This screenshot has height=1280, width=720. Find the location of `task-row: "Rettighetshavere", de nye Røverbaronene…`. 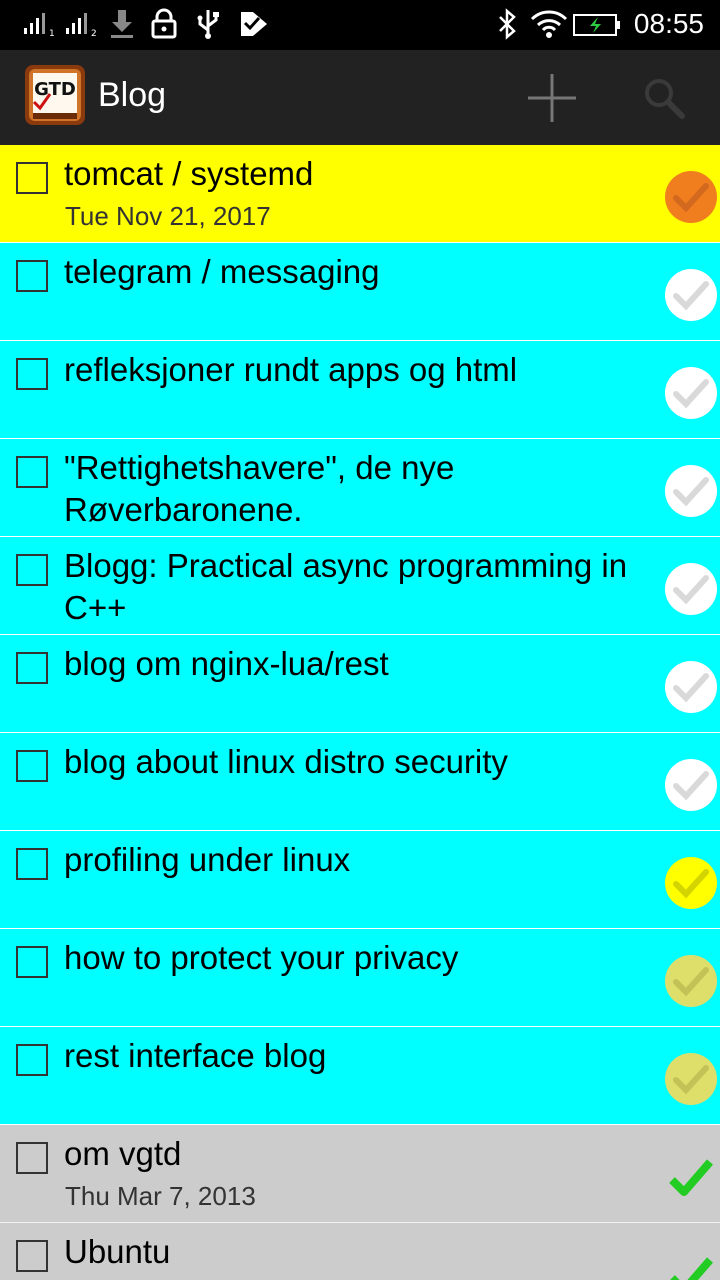

task-row: "Rettighetshavere", de nye Røverbaronene… is located at coordinates (360, 488).